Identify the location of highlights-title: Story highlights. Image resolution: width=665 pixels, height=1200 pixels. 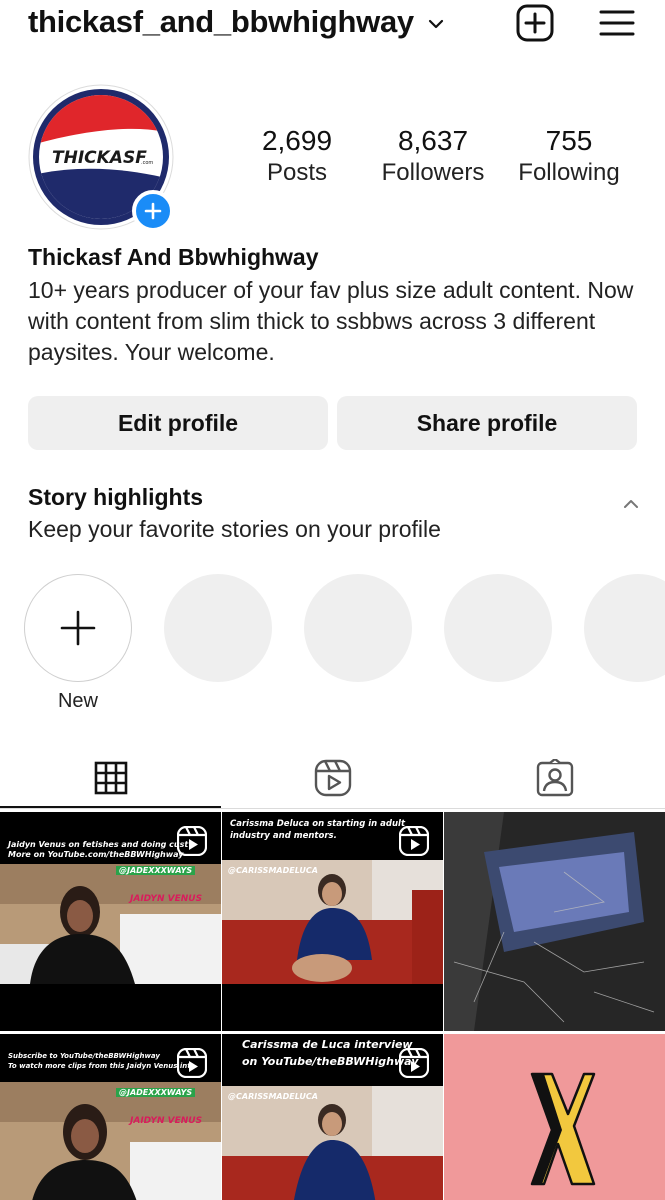
(116, 497).